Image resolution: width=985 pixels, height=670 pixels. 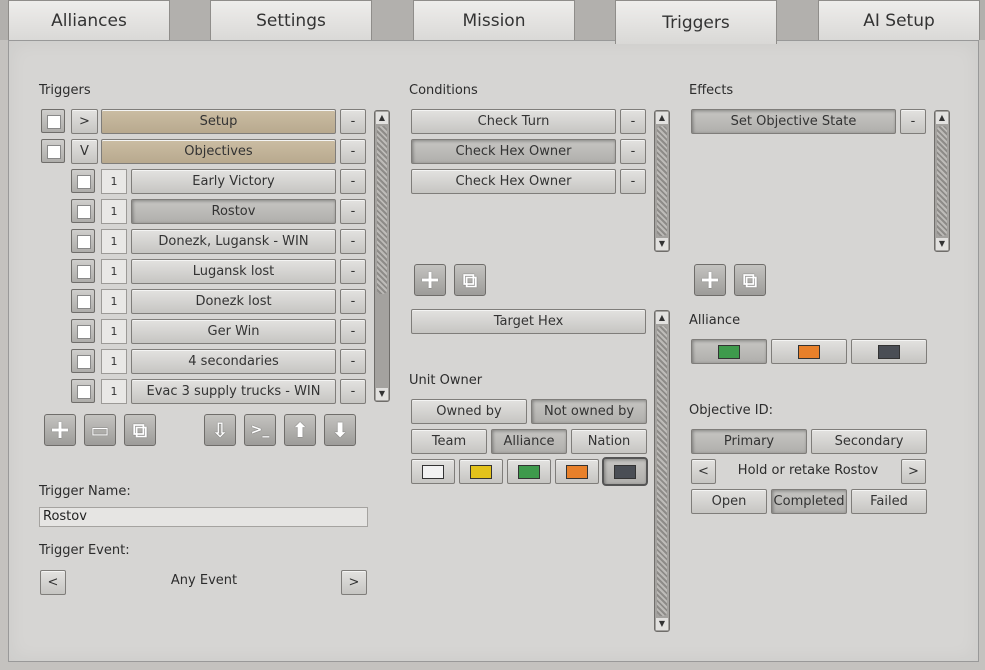 I want to click on alliance-orange, so click(x=809, y=351).